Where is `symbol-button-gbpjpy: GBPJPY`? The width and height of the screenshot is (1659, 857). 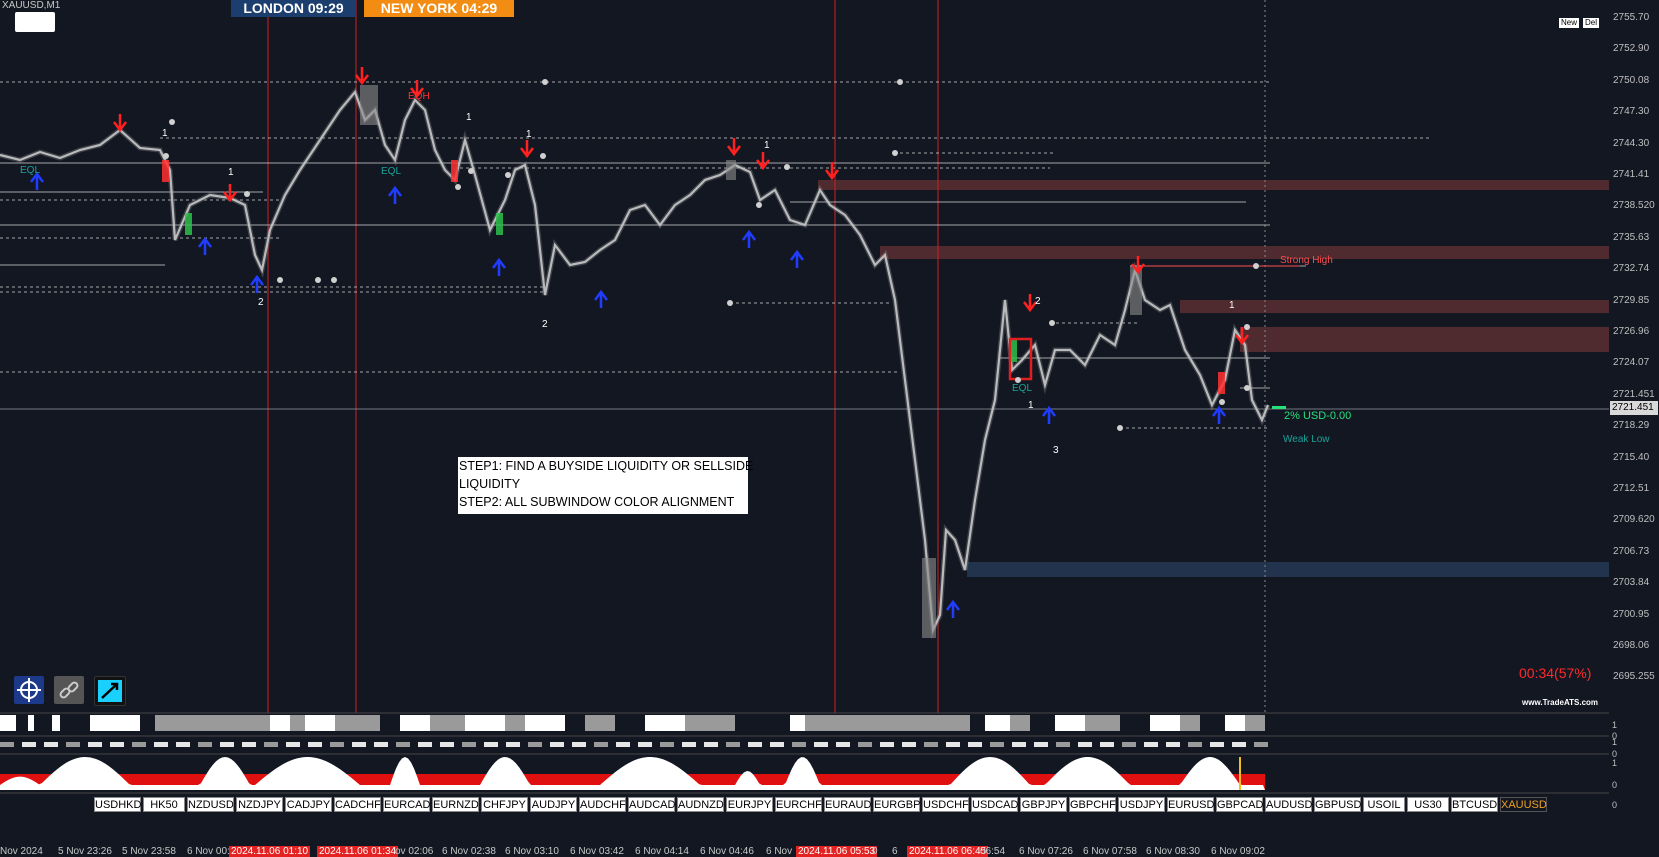
symbol-button-gbpjpy: GBPJPY is located at coordinates (1043, 804).